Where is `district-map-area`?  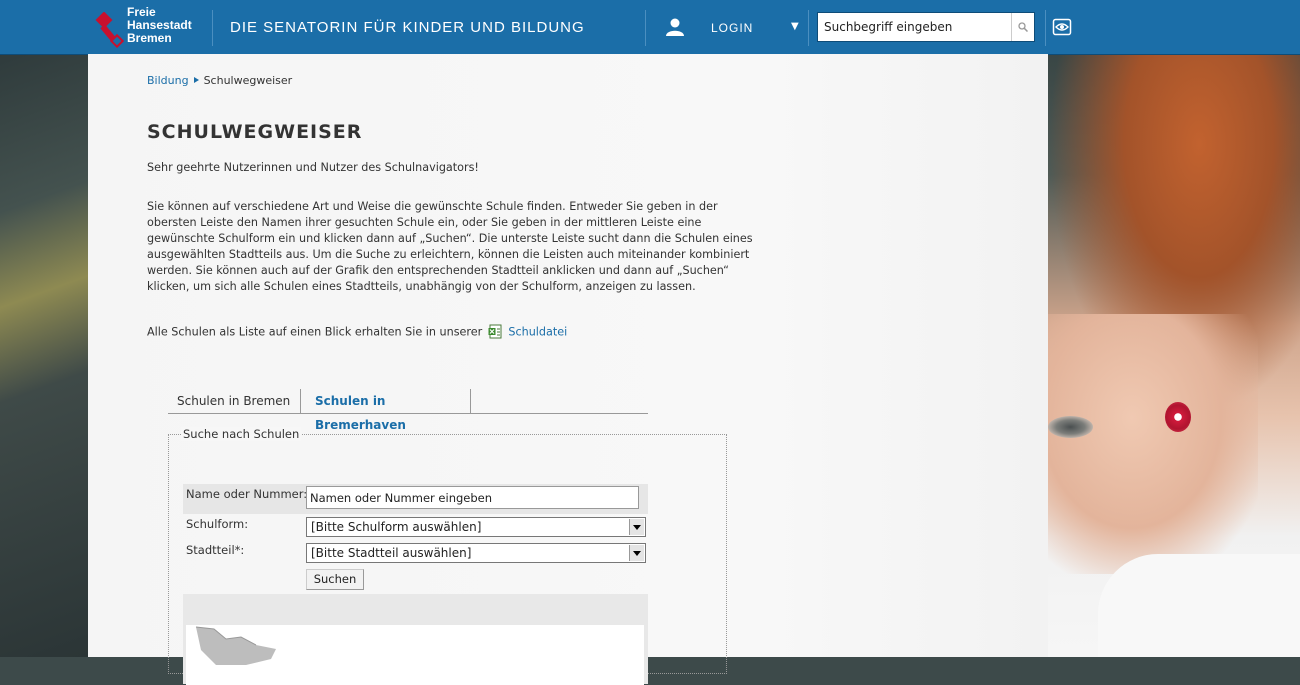 district-map-area is located at coordinates (415, 639).